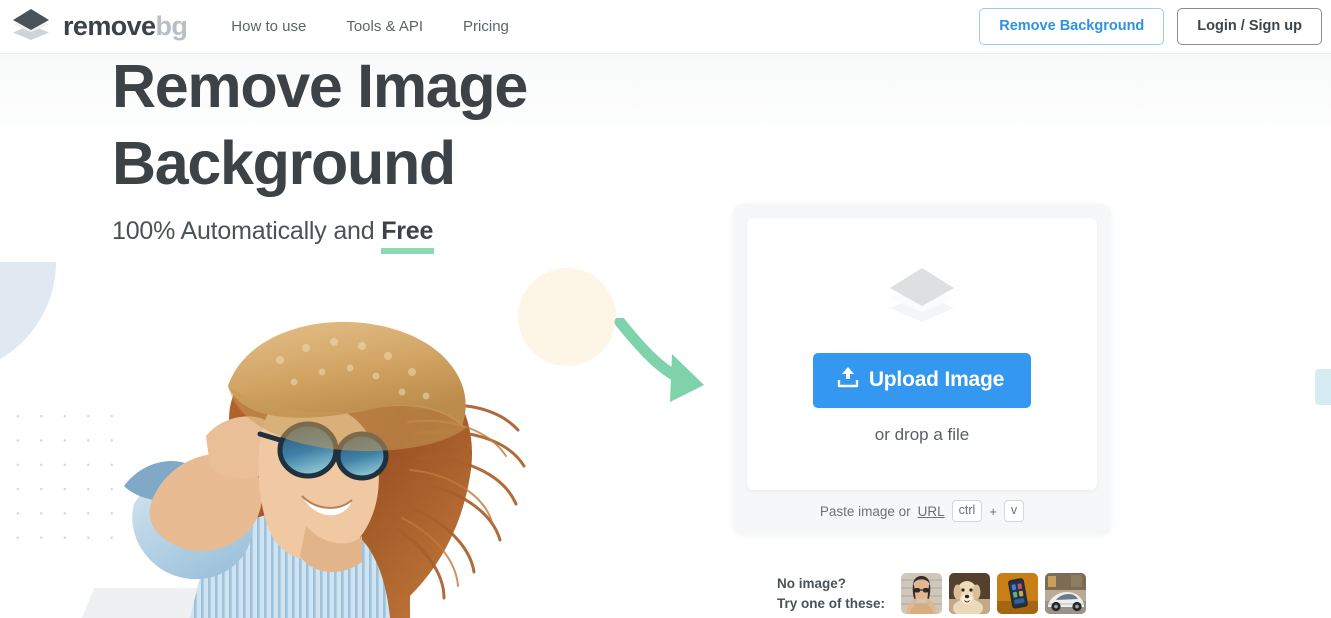 The image size is (1331, 618). I want to click on header-actions: Remove Background Login / Sign up, so click(1150, 26).